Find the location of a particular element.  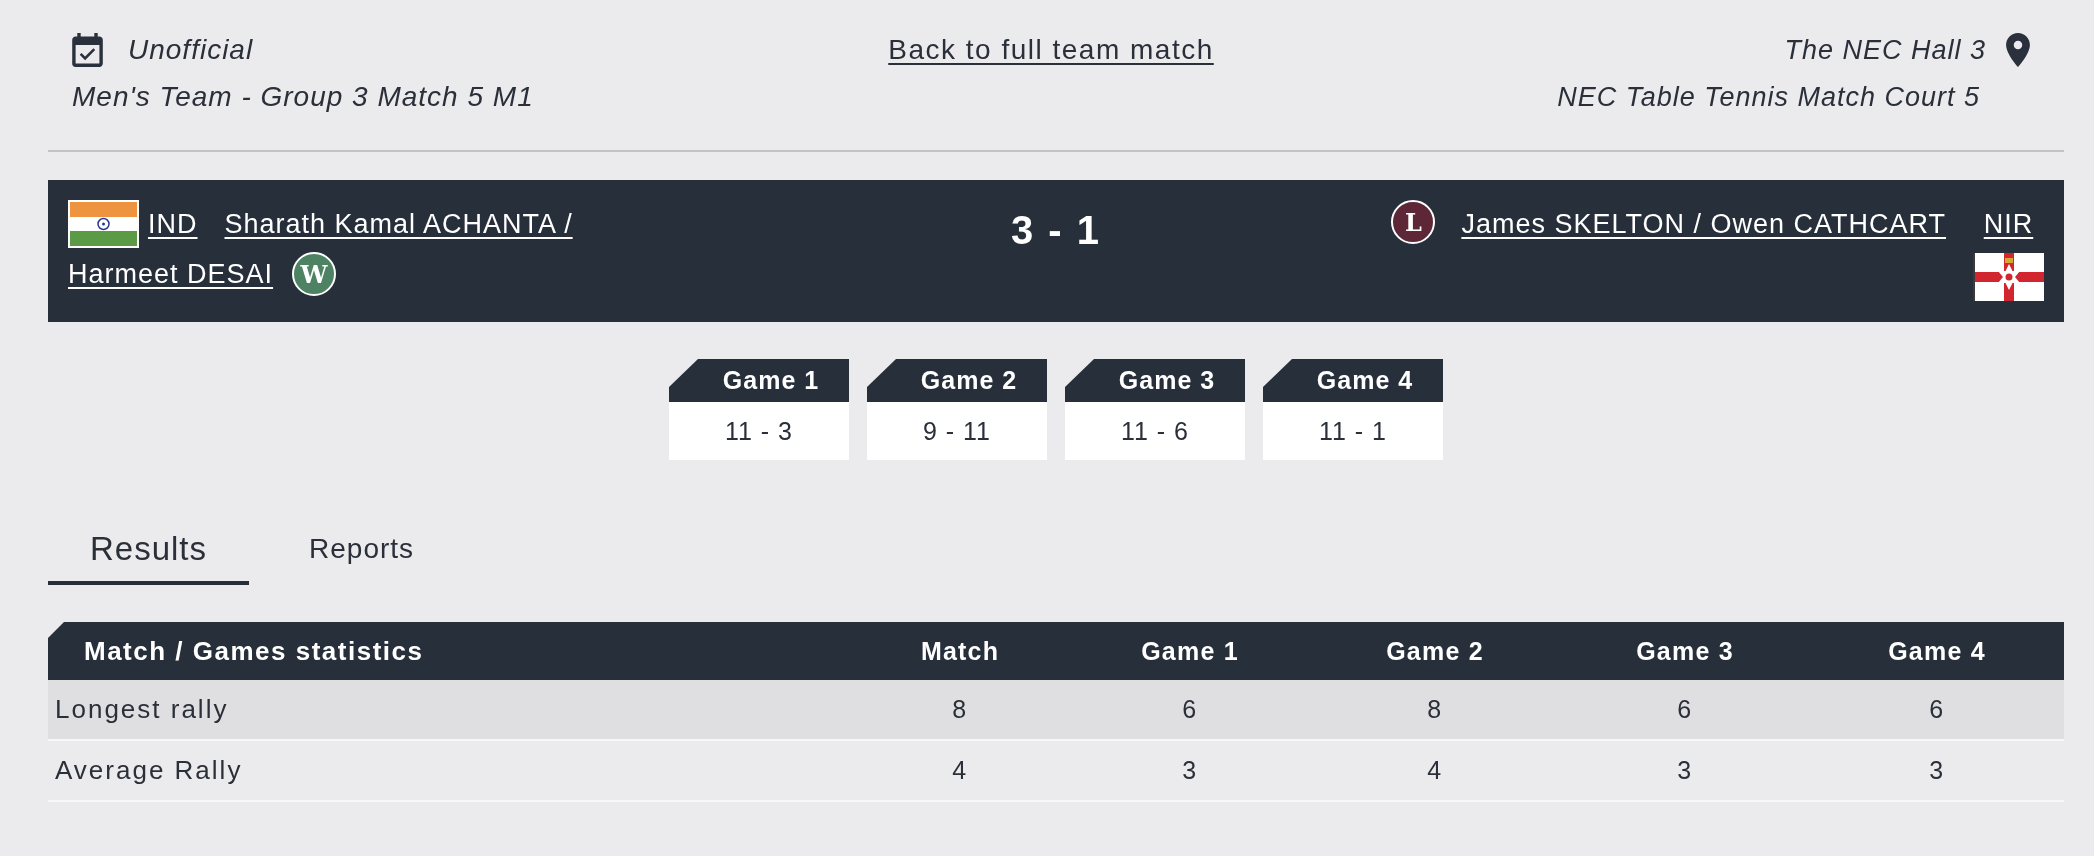

country-link: IND is located at coordinates (173, 224).